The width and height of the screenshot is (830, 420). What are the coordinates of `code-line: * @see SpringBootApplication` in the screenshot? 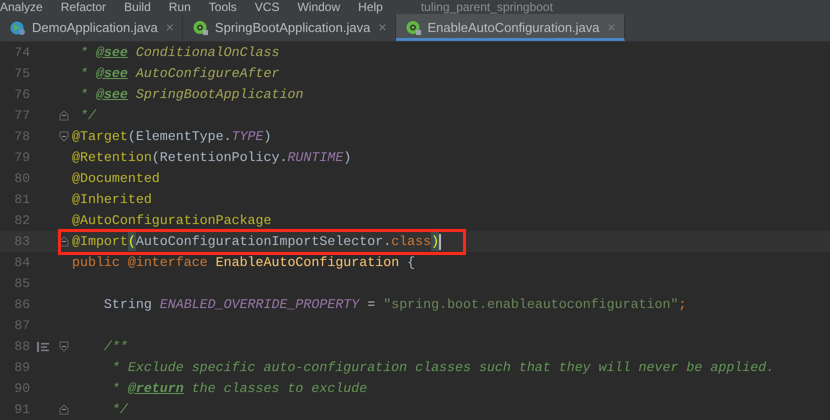 It's located at (191, 95).